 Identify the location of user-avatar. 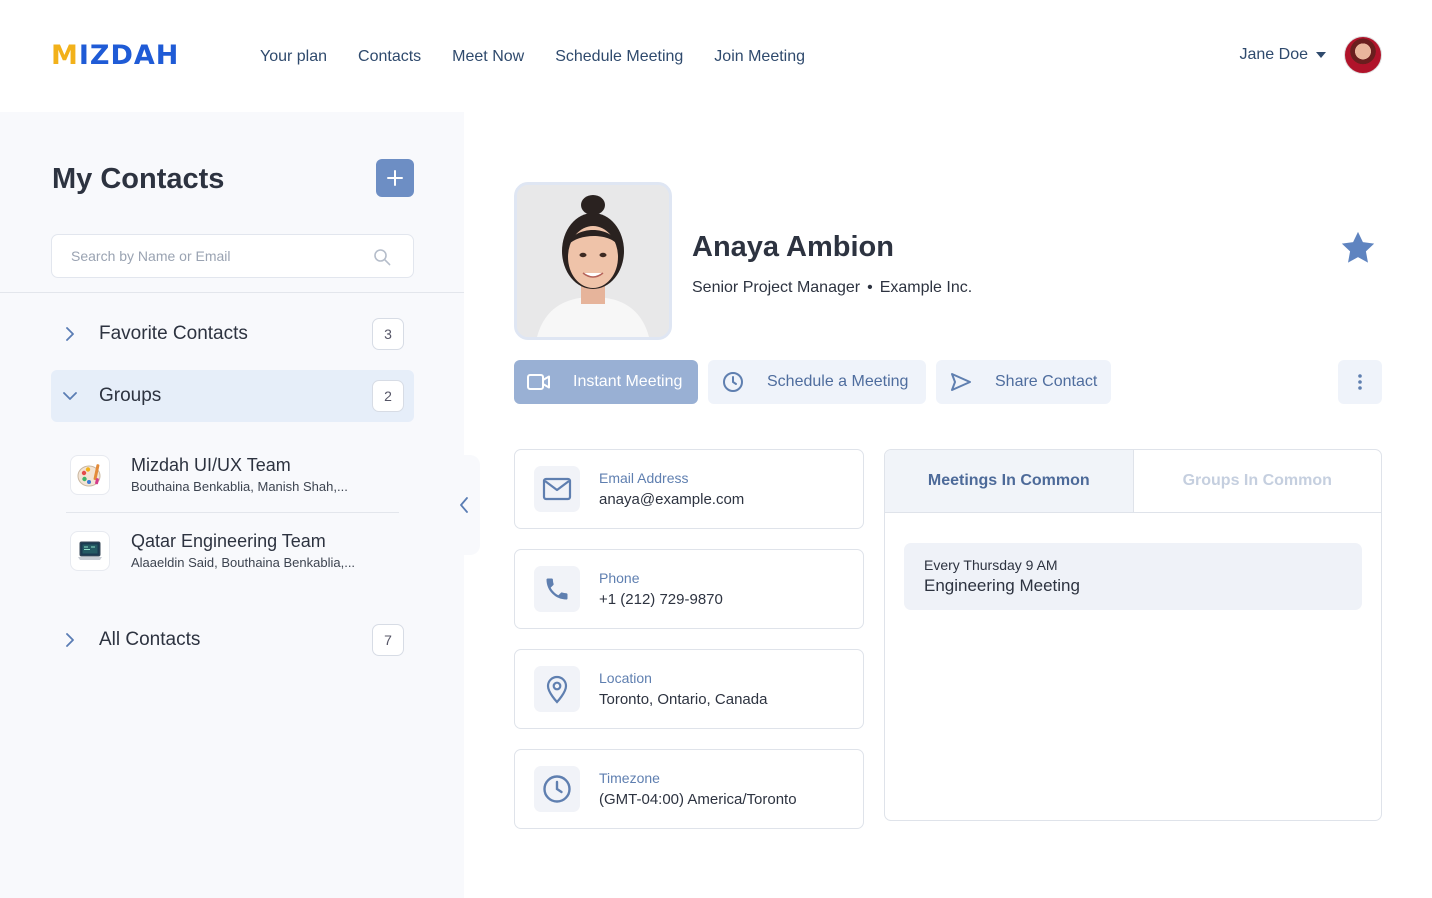
(1363, 55).